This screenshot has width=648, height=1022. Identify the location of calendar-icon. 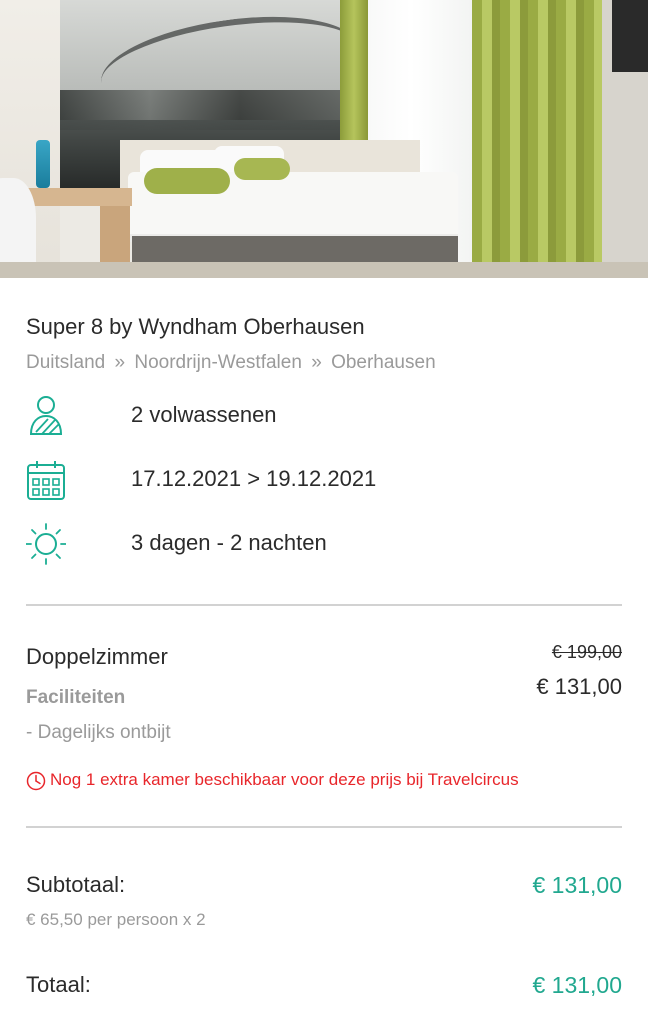
(46, 480).